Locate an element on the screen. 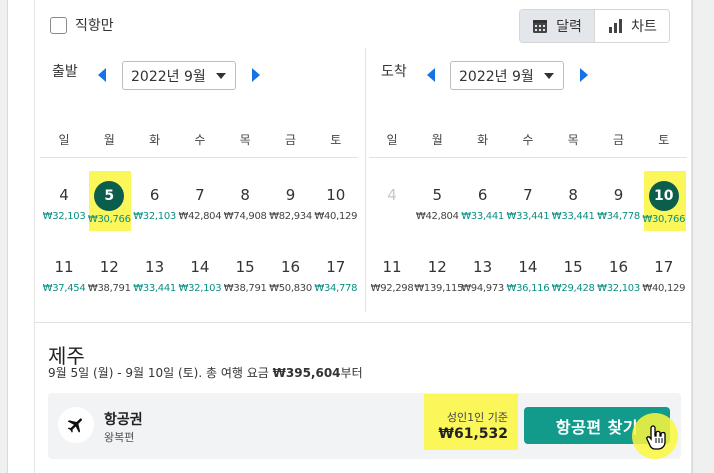 This screenshot has height=473, width=714. arrival-day-cell: 6 ₩33,441 is located at coordinates (483, 199).